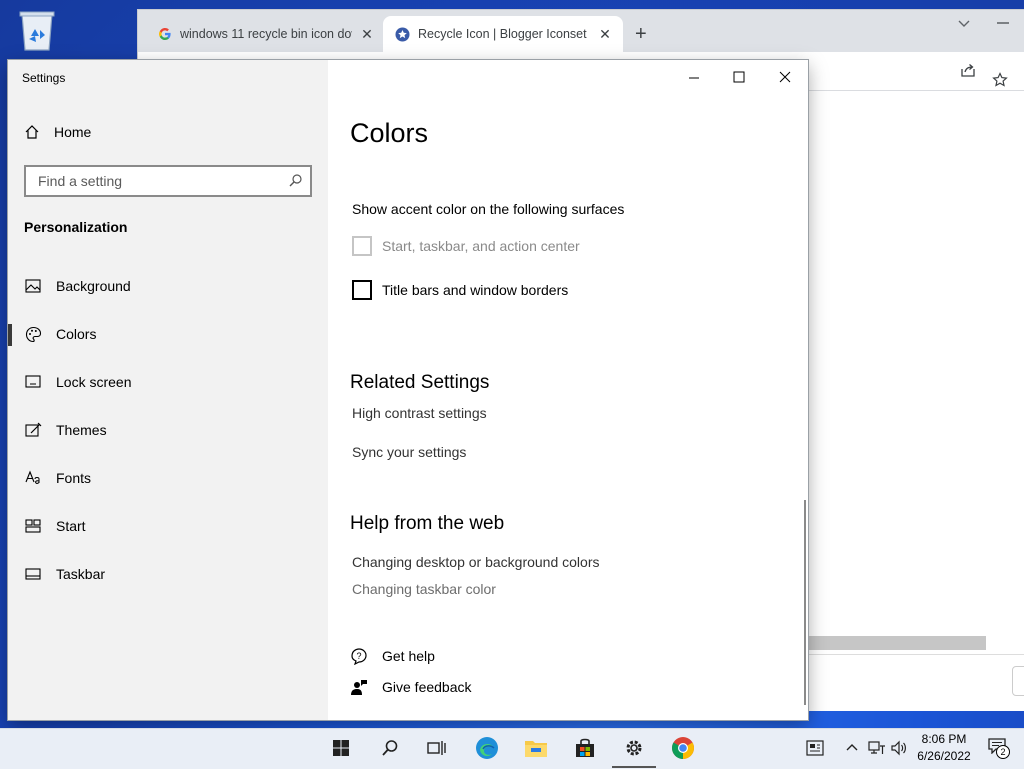  I want to click on task-view-button, so click(437, 748).